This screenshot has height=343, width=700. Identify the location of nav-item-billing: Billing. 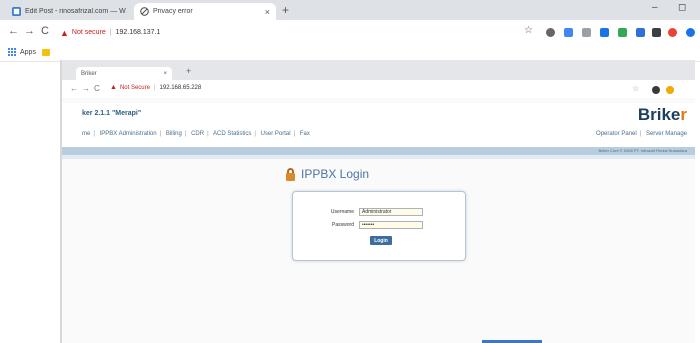
(174, 134).